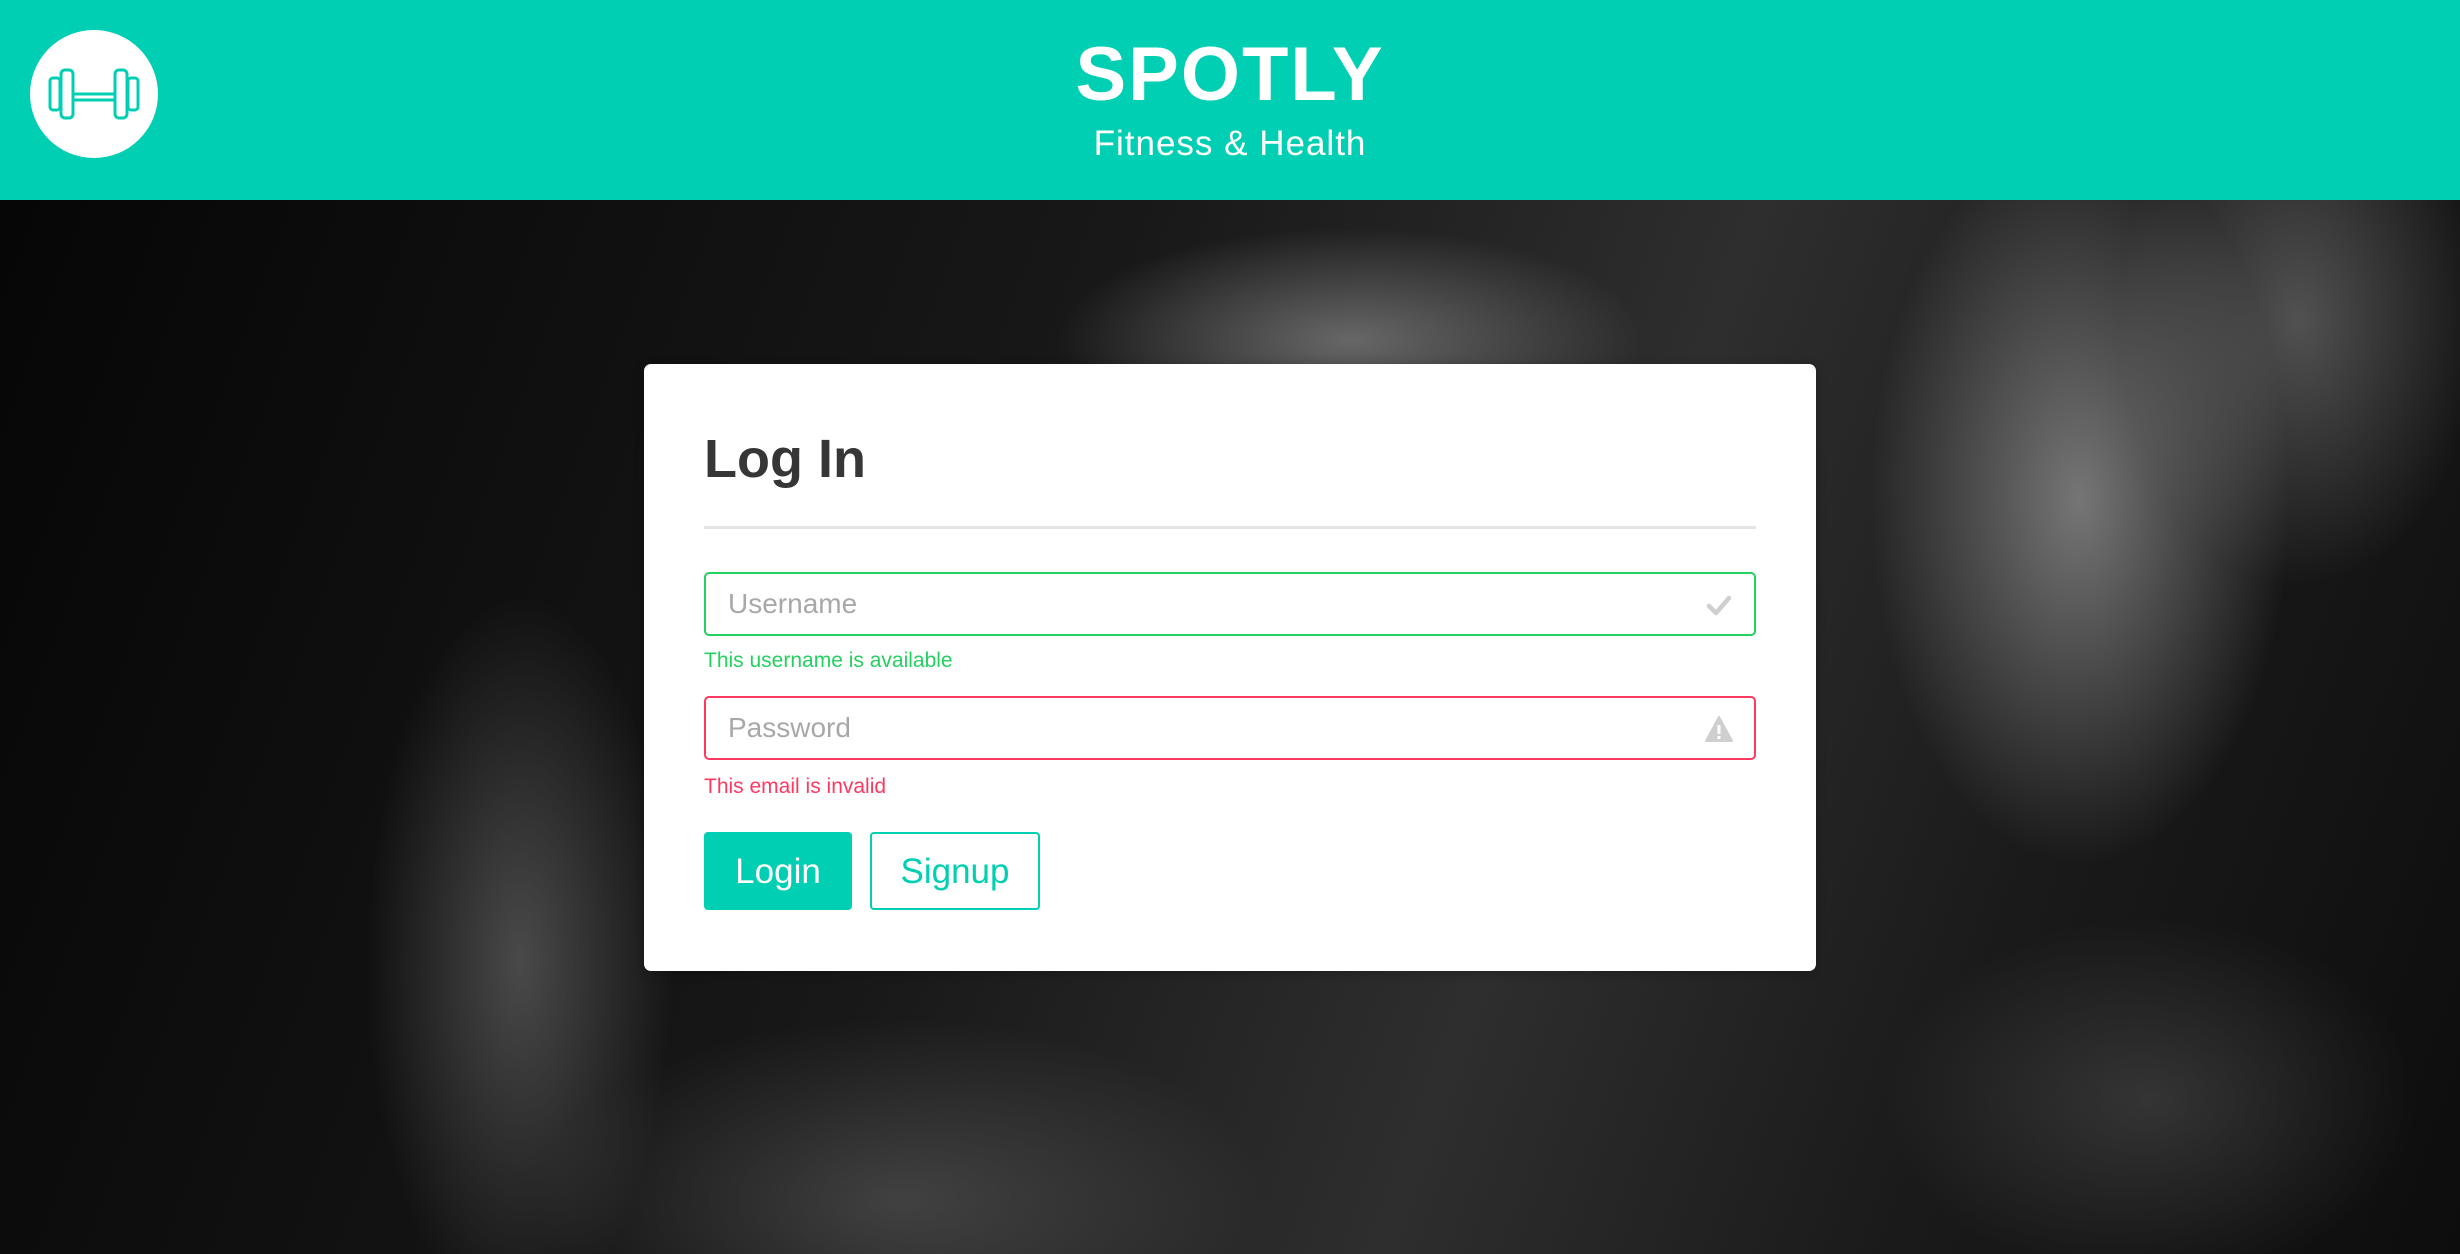 This screenshot has height=1254, width=2460. Describe the element at coordinates (795, 786) in the screenshot. I see `password-help-text: This email is invalid` at that location.